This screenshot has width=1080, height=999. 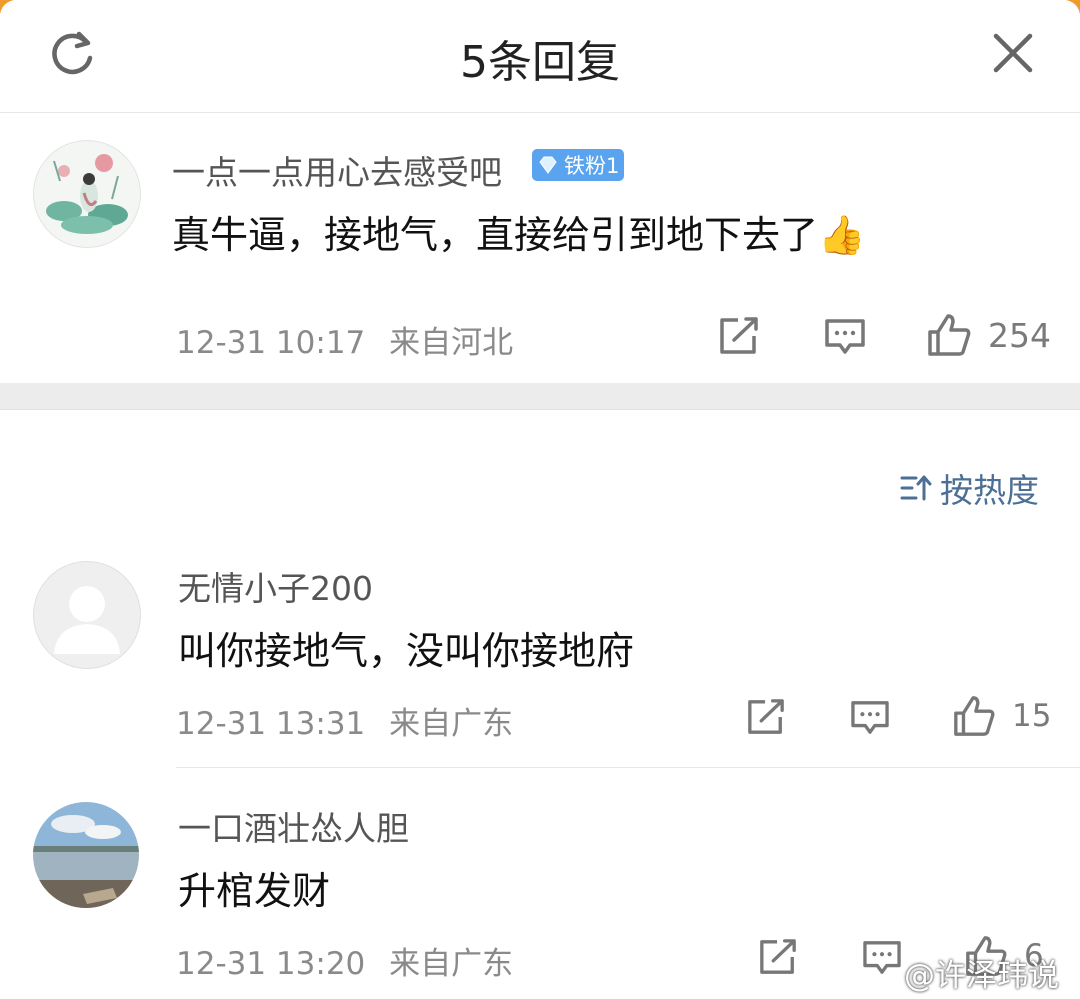 What do you see at coordinates (1019, 335) in the screenshot?
I see `like-count: 254` at bounding box center [1019, 335].